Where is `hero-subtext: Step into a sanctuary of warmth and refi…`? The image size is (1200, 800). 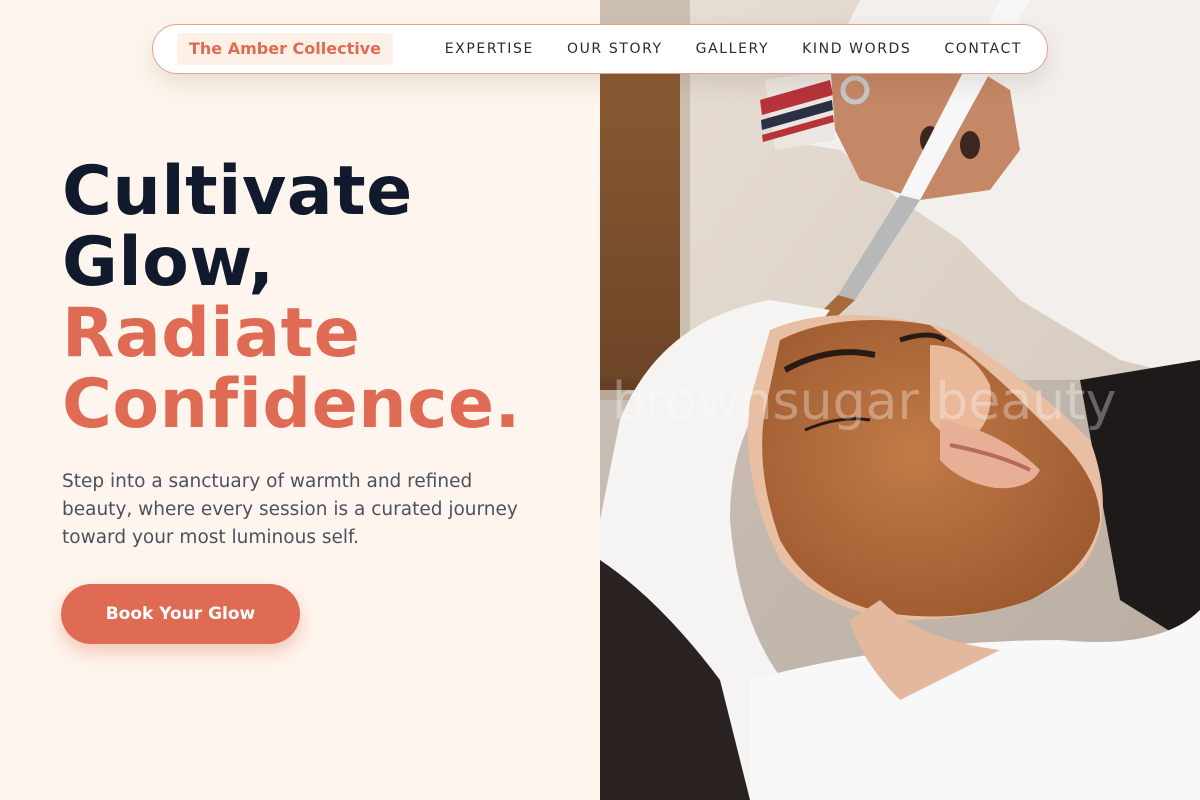
hero-subtext: Step into a sanctuary of warmth and refi… is located at coordinates (290, 509).